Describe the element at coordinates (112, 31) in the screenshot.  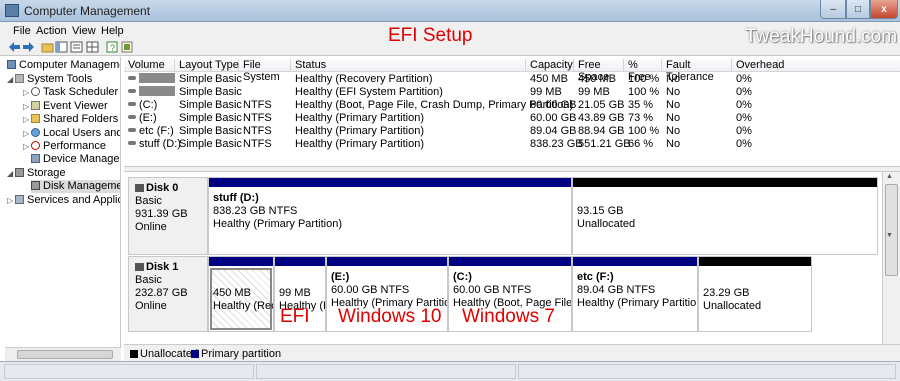
I see `menu-help: Help` at that location.